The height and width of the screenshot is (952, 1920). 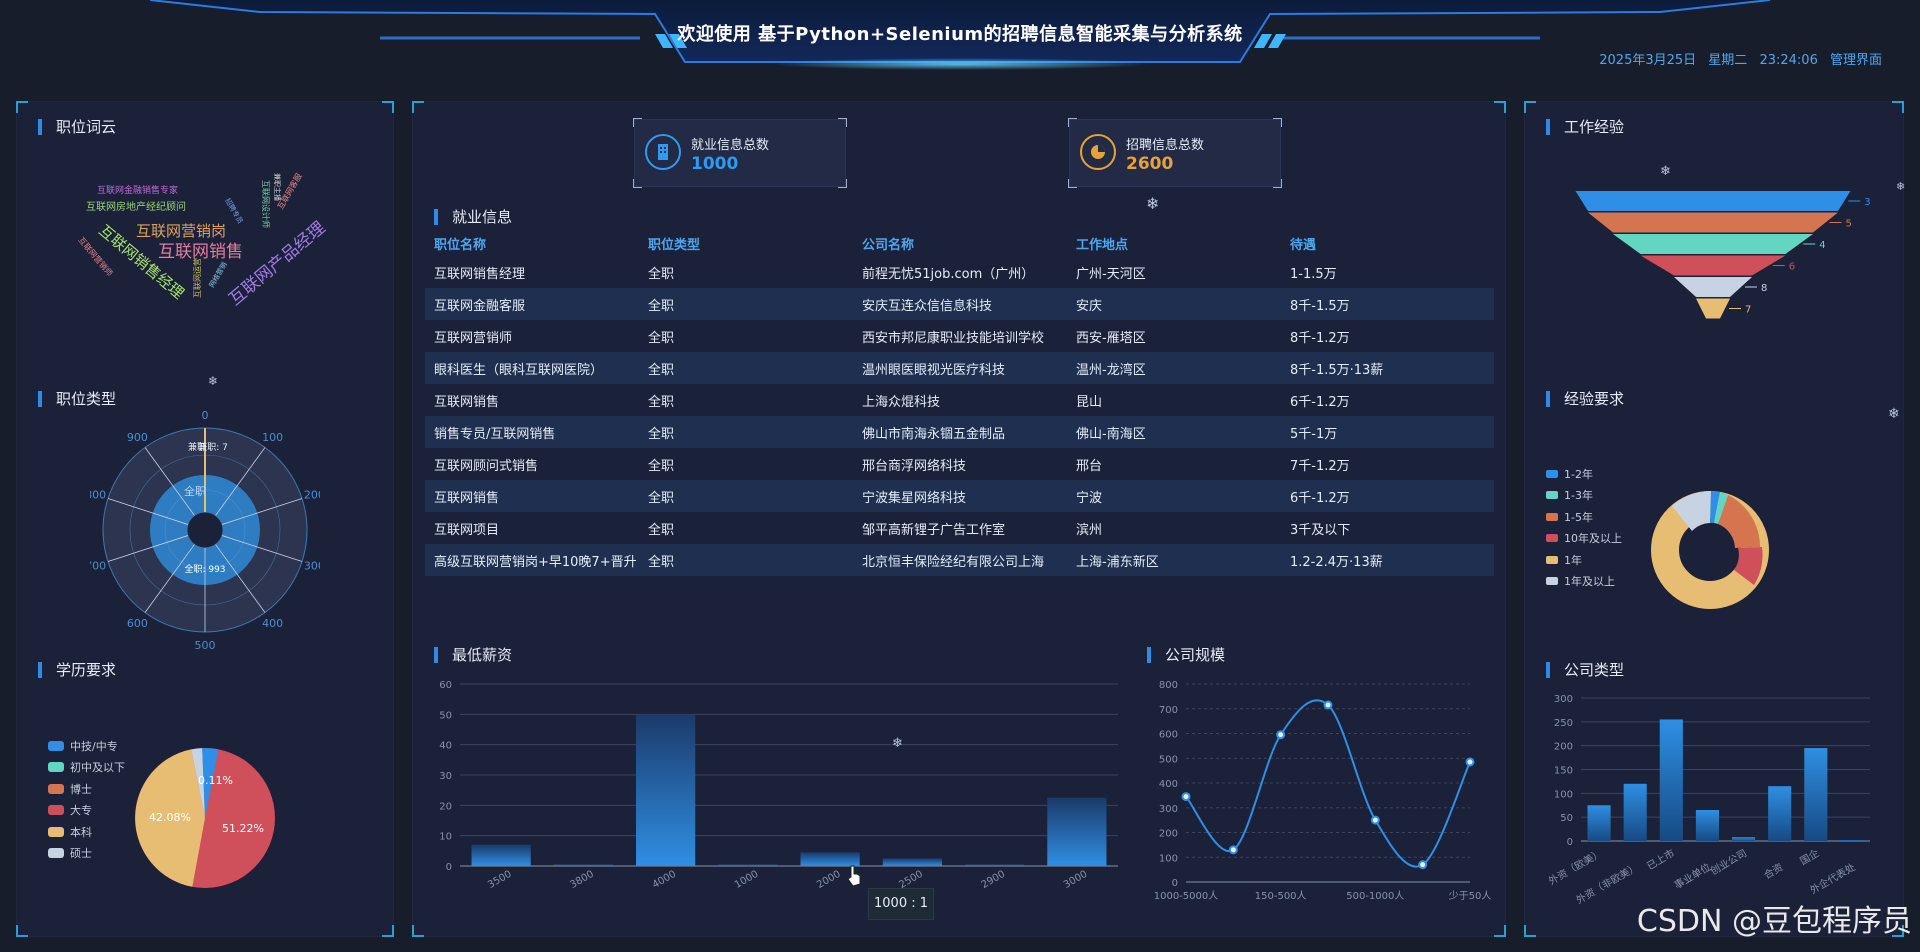 What do you see at coordinates (86, 832) in the screenshot?
I see `legend-item: 本科` at bounding box center [86, 832].